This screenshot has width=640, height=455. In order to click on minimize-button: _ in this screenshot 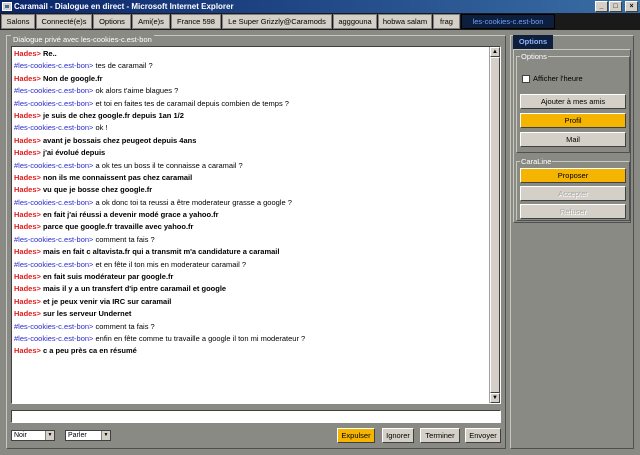, I will do `click(601, 6)`.